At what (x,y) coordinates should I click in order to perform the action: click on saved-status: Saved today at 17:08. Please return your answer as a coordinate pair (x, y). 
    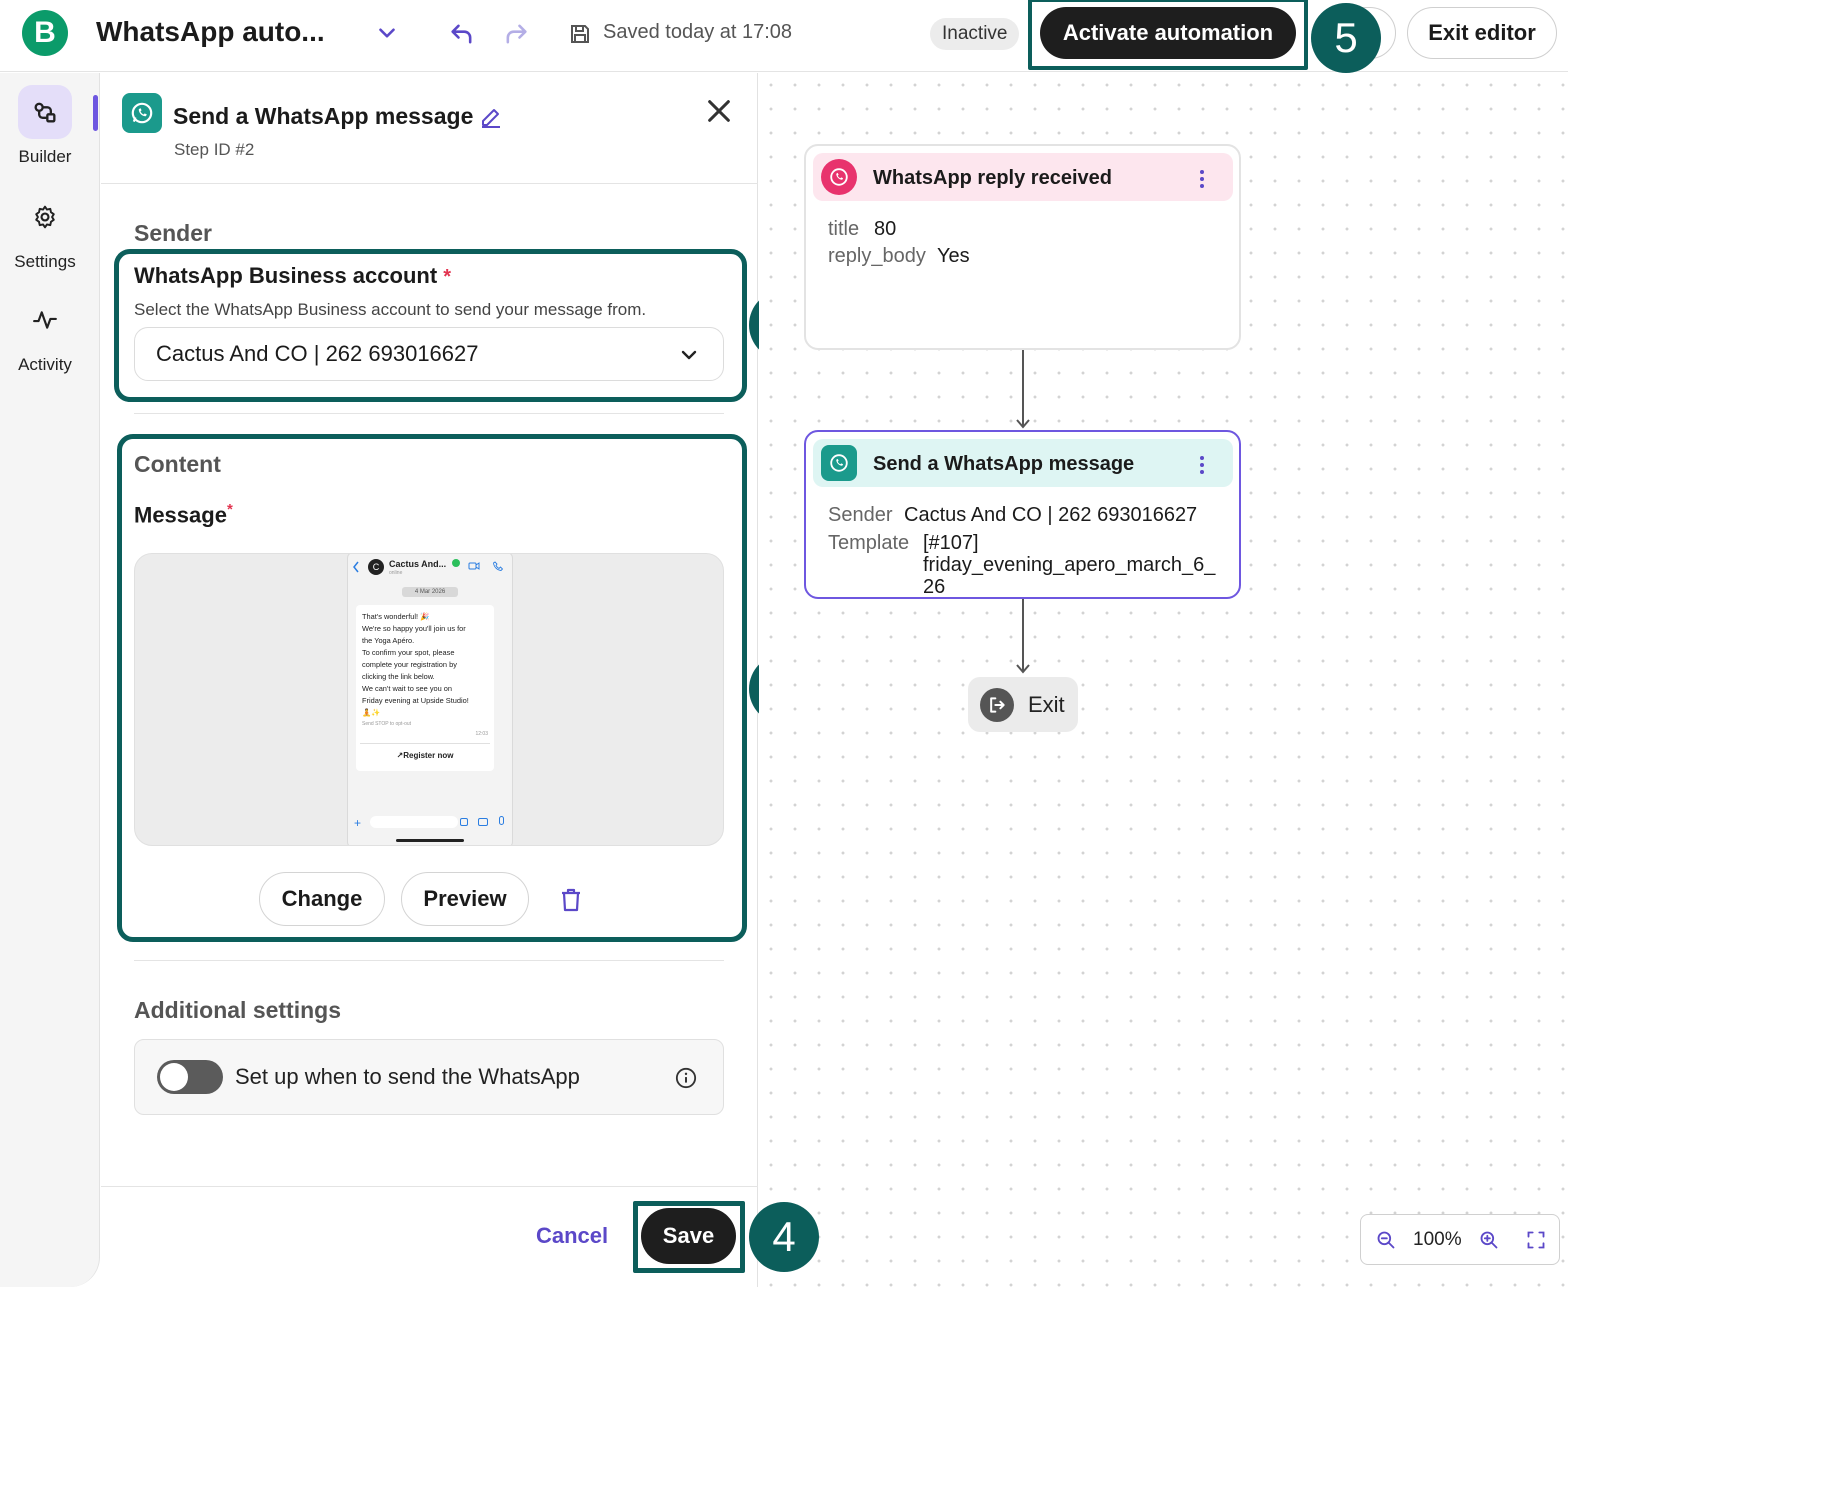
    Looking at the image, I should click on (698, 32).